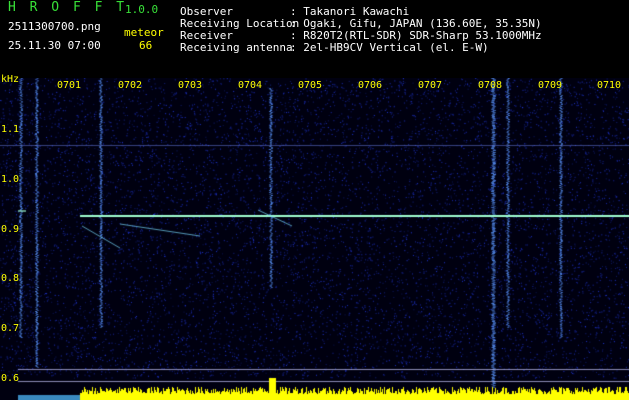 This screenshot has width=629, height=400. Describe the element at coordinates (490, 85) in the screenshot. I see `time-tick-label: 0708` at that location.